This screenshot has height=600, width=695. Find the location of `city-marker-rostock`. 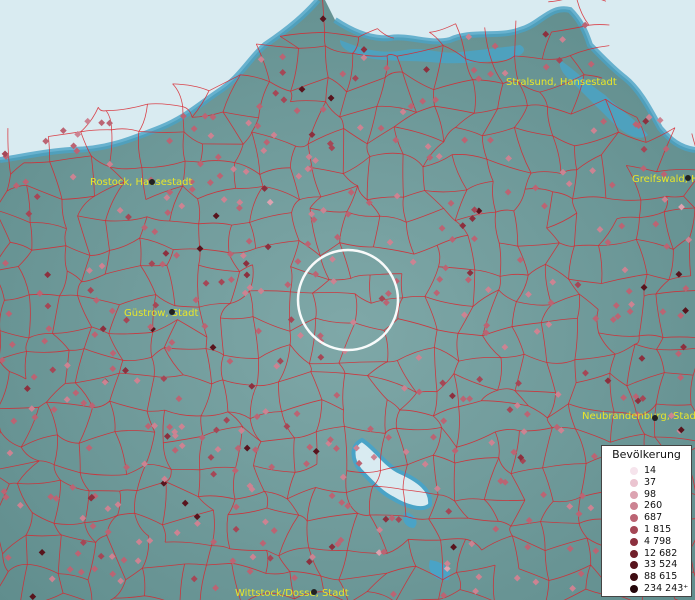

city-marker-rostock is located at coordinates (152, 182).